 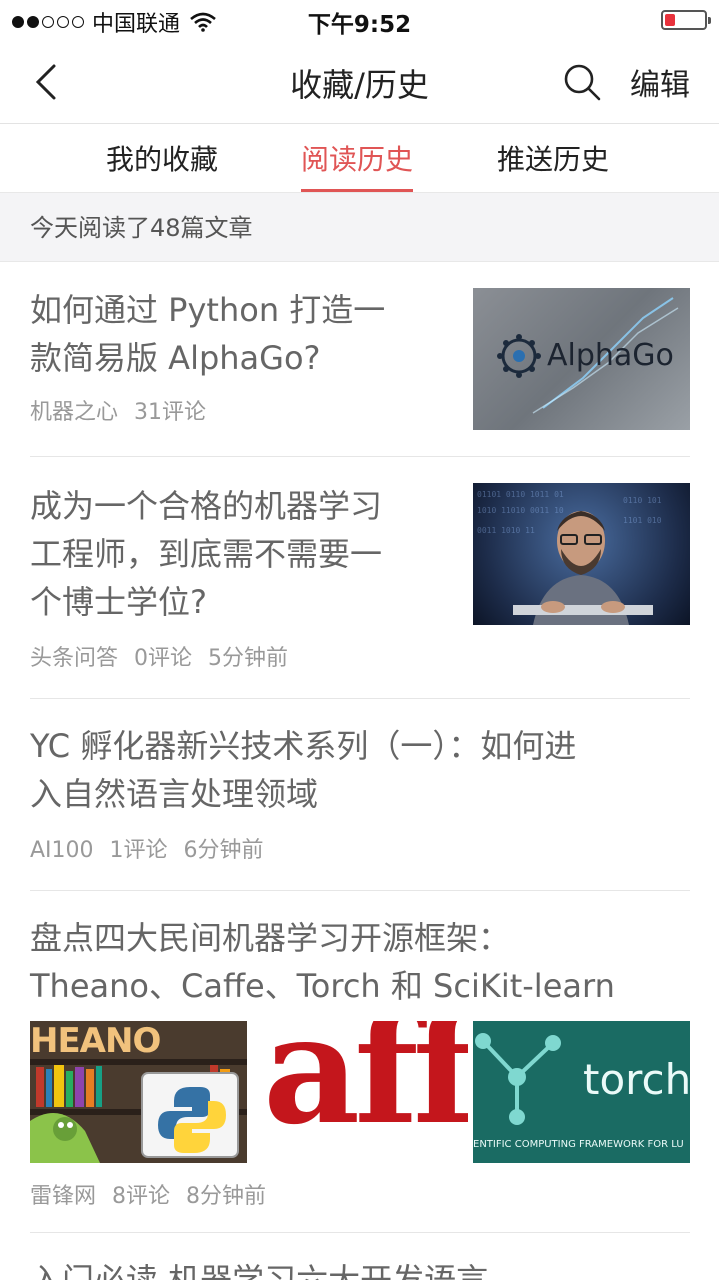 I want to click on thumb-text: HEANO, so click(x=95, y=1041).